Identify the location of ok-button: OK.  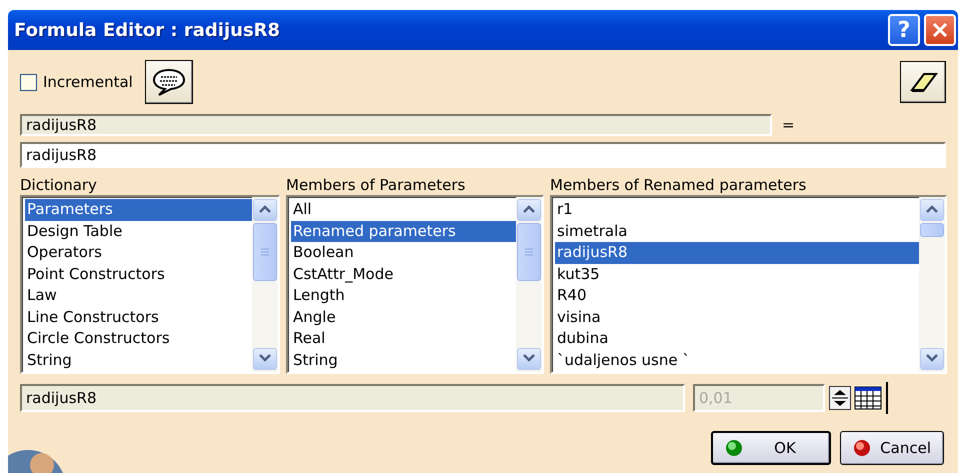
(771, 448).